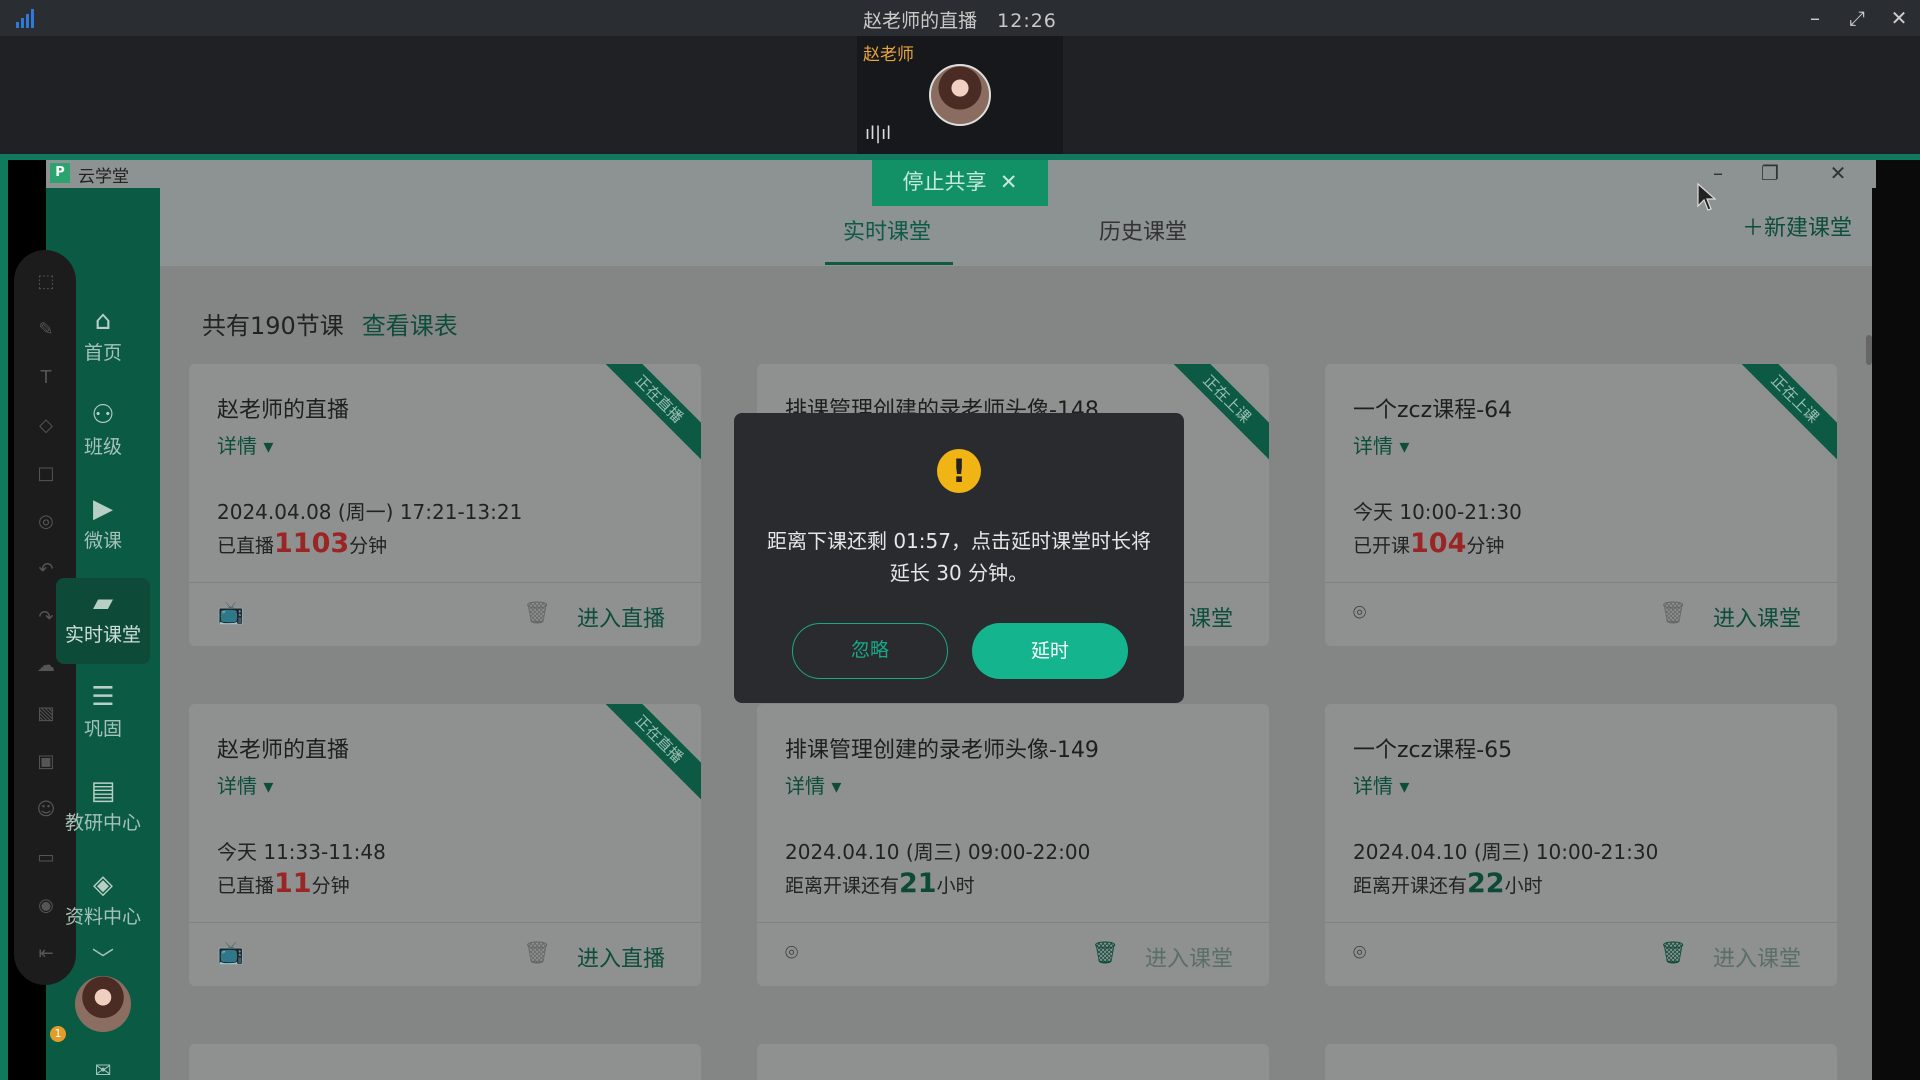 The width and height of the screenshot is (1920, 1080). I want to click on ignore-button: 忽略, so click(870, 651).